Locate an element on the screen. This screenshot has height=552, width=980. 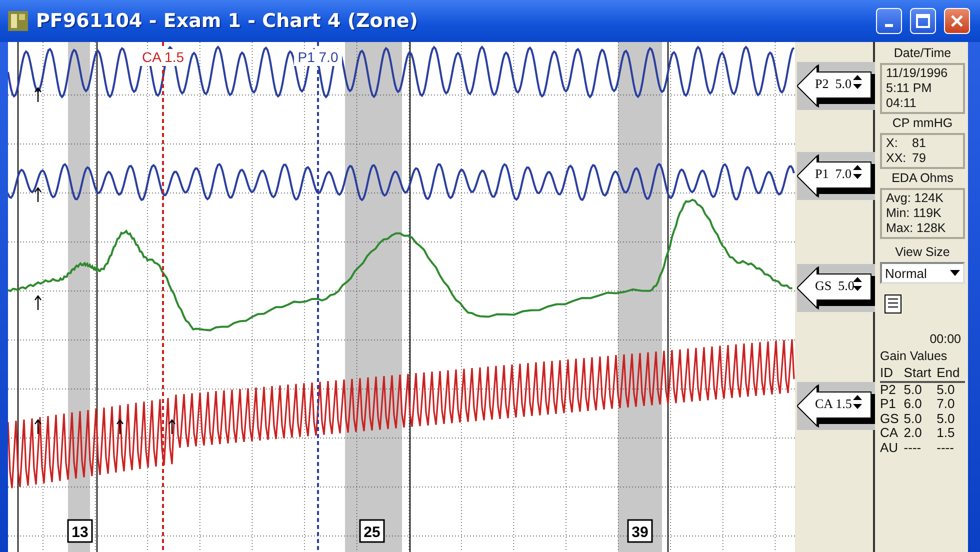
question-number: 13 is located at coordinates (80, 531).